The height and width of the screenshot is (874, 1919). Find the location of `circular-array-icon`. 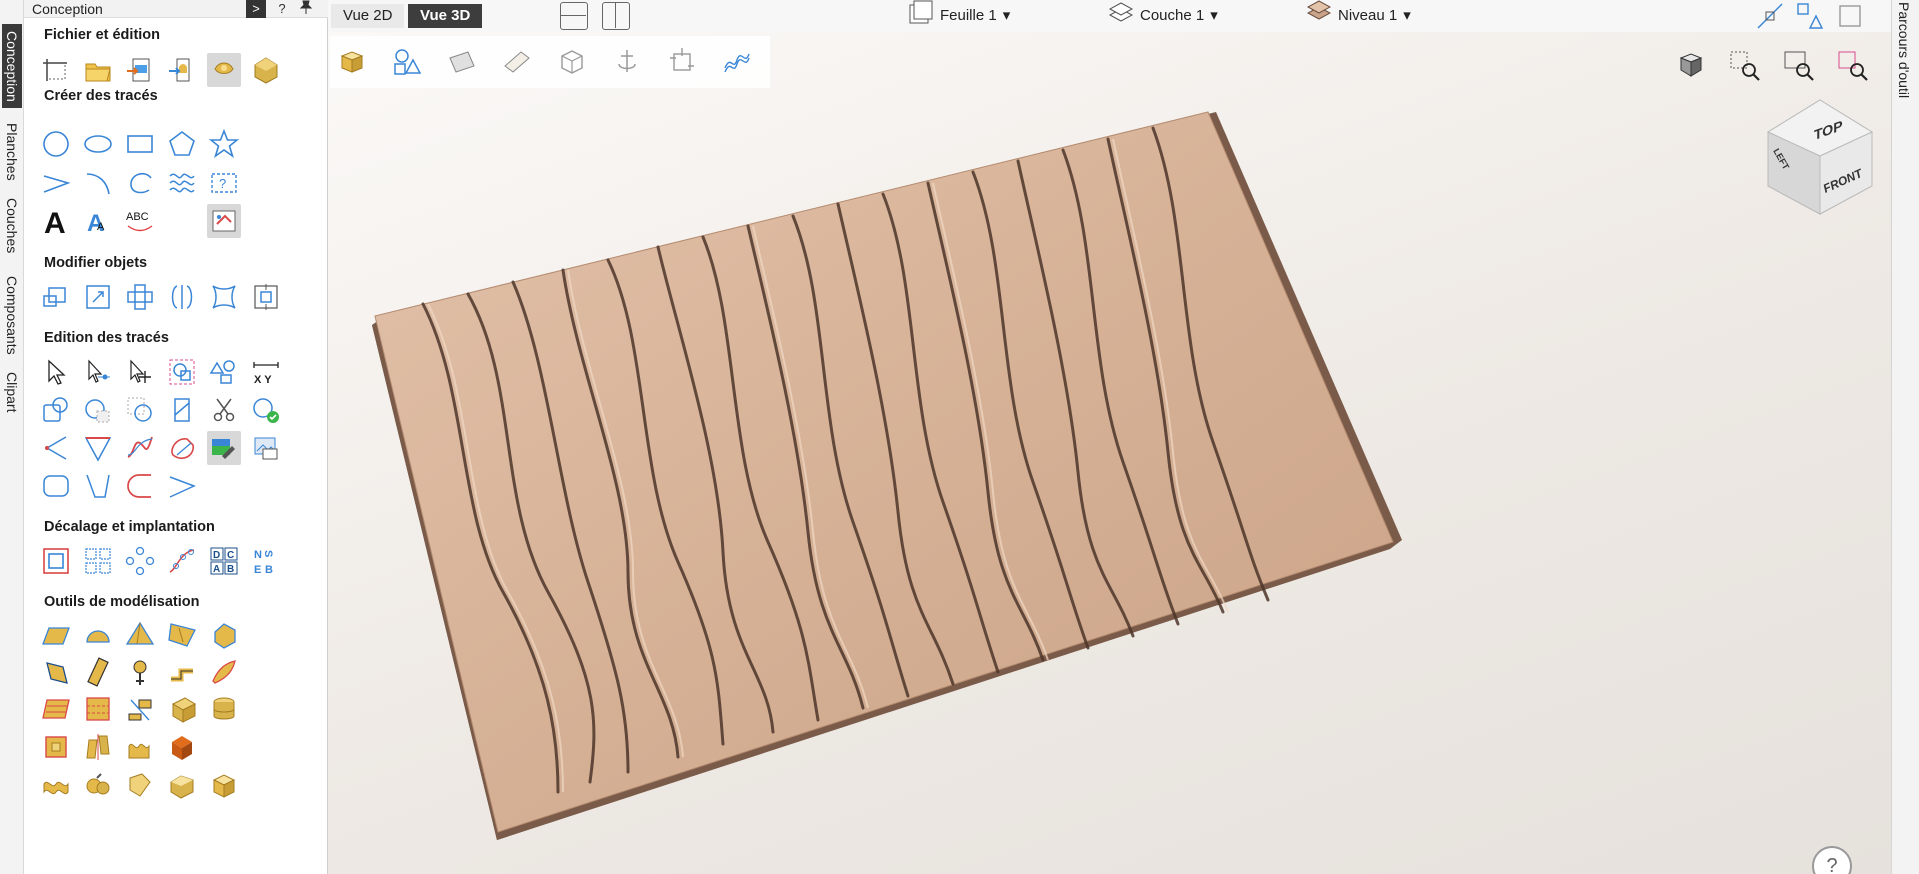

circular-array-icon is located at coordinates (140, 561).